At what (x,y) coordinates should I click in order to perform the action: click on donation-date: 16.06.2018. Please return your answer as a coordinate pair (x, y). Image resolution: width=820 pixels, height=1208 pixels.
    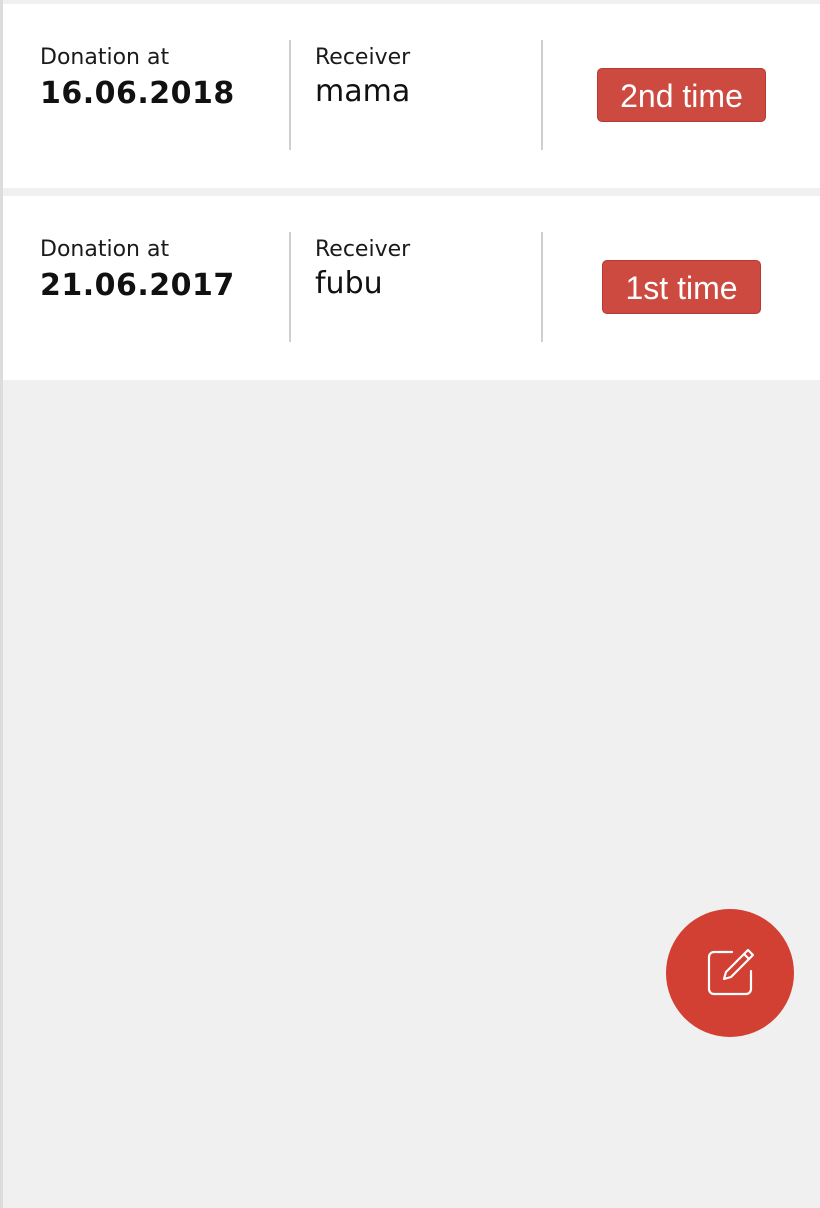
    Looking at the image, I should click on (137, 93).